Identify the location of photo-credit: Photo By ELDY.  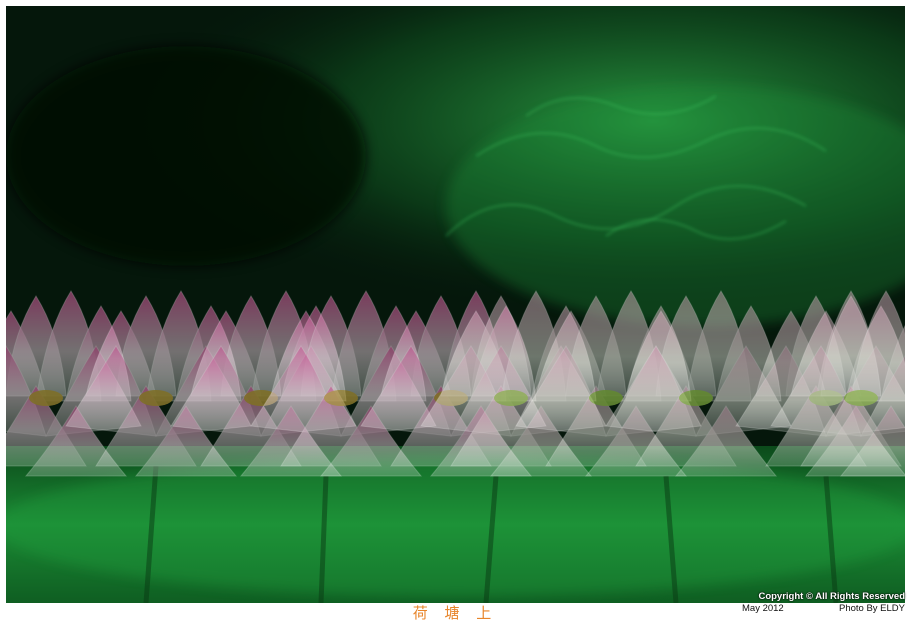
(871, 608).